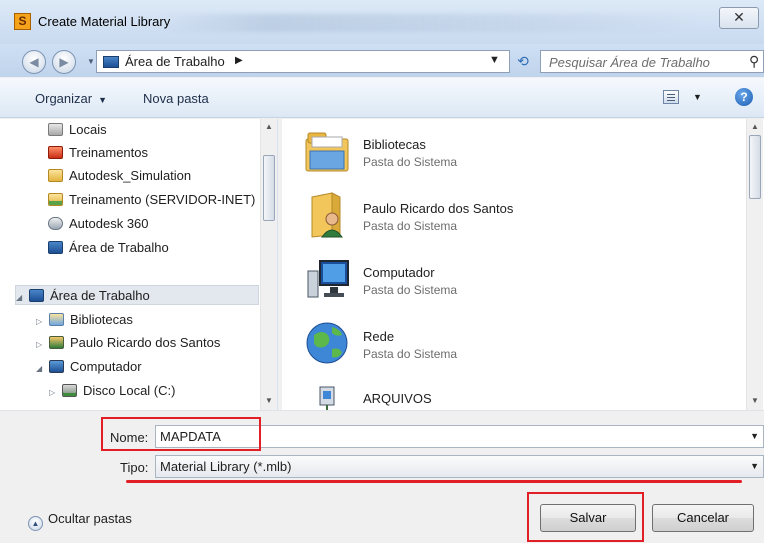 This screenshot has height=543, width=764. What do you see at coordinates (697, 97) in the screenshot?
I see `view-options-chevron-icon: ▼` at bounding box center [697, 97].